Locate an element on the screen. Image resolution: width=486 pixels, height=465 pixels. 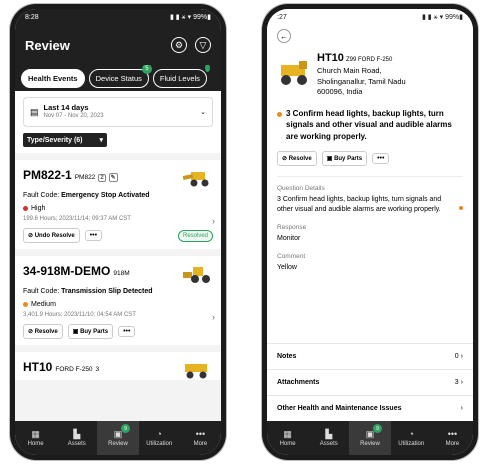
gear-icon: ⚙ is located at coordinates (179, 45).